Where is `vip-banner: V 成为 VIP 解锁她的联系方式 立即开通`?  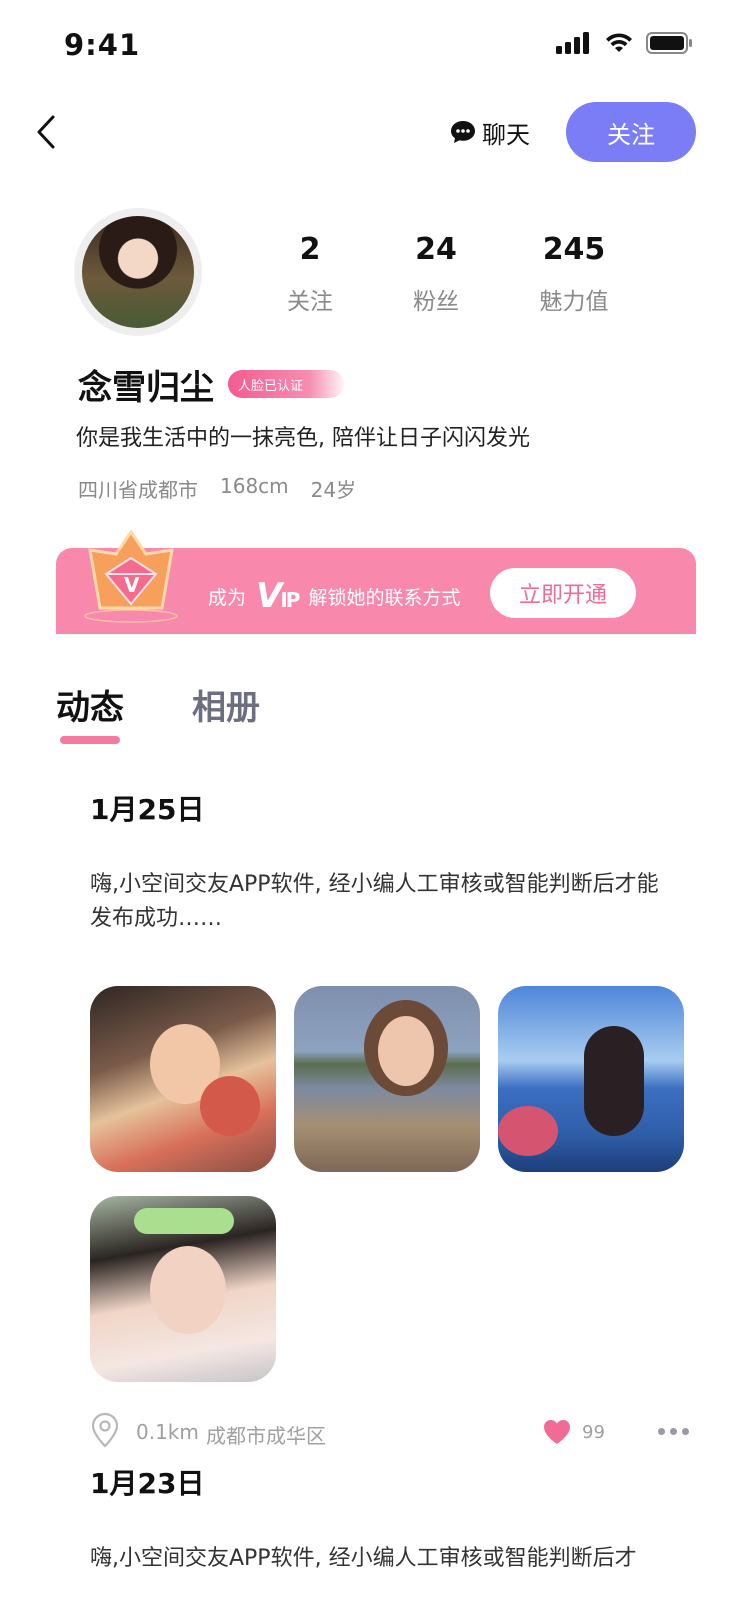
vip-banner: V 成为 VIP 解锁她的联系方式 立即开通 is located at coordinates (376, 581).